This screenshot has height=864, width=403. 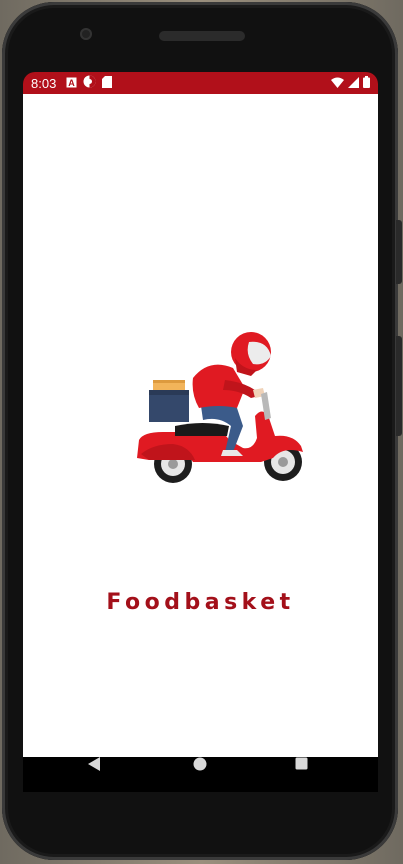 I want to click on power-button, so click(x=399, y=386).